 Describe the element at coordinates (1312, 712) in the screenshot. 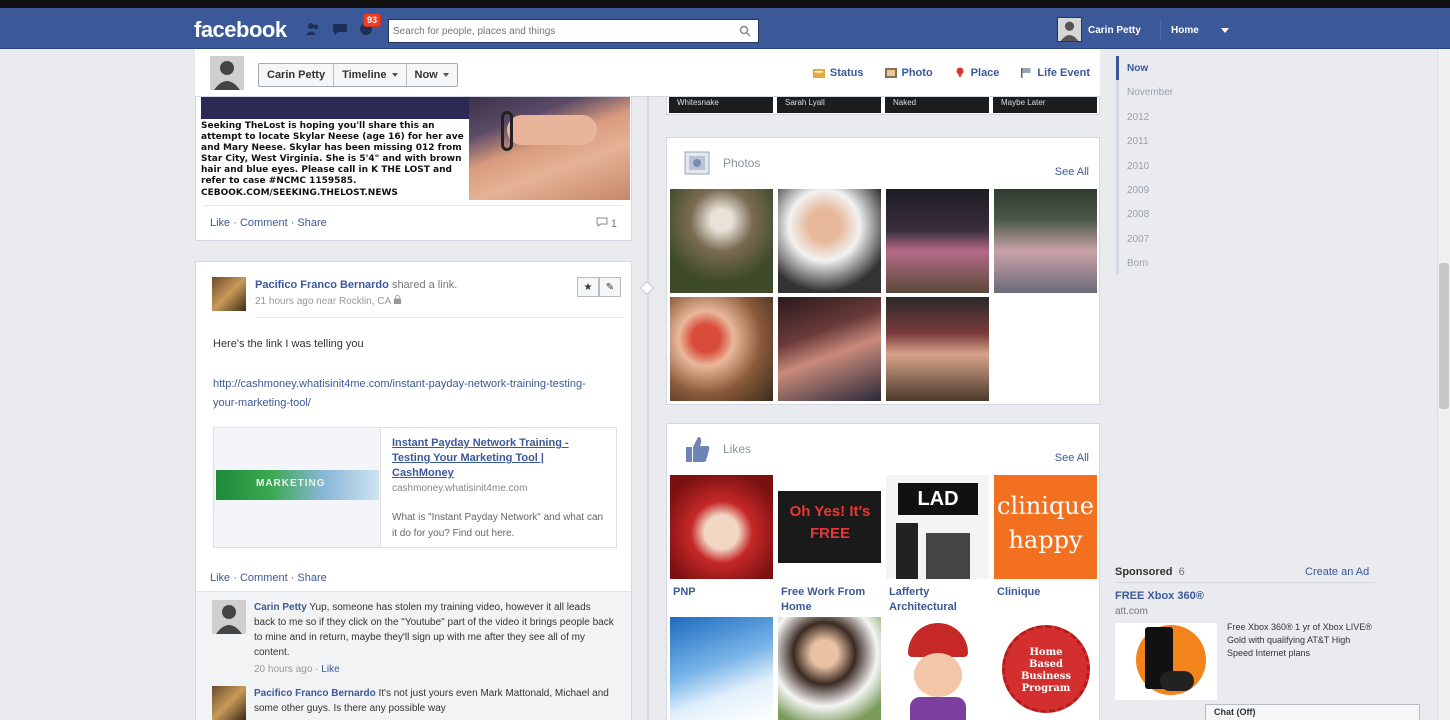

I see `chat-sidebar-tab: Chat (Off)` at that location.